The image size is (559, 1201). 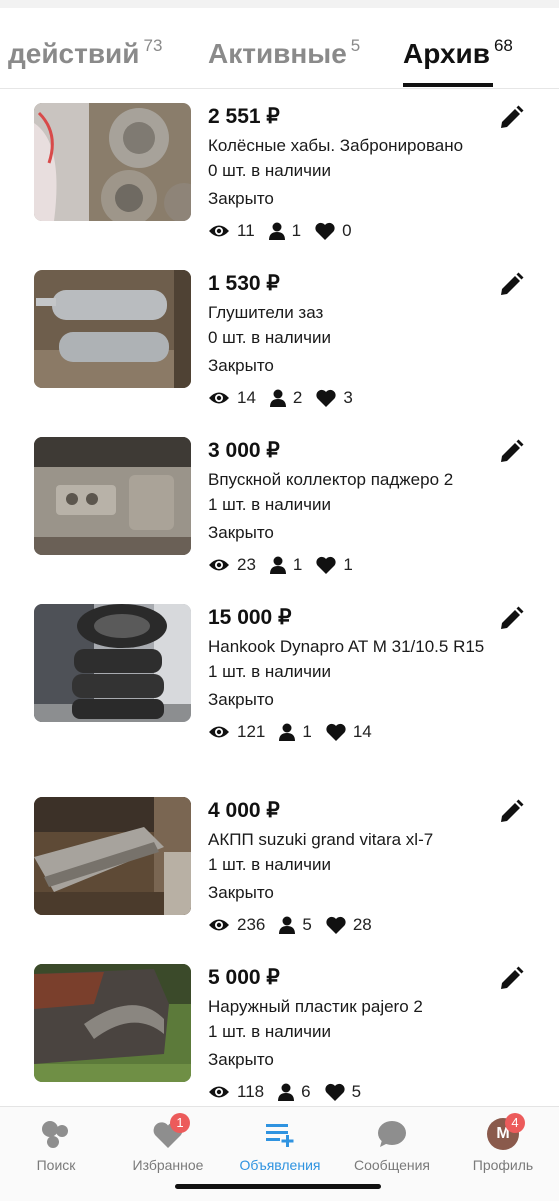 What do you see at coordinates (307, 924) in the screenshot?
I see `contacts-count: 5` at bounding box center [307, 924].